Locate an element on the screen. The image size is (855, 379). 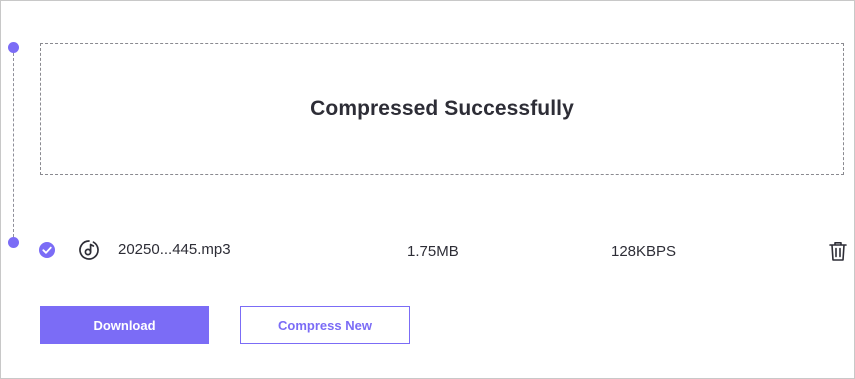
timeline-dot-top is located at coordinates (13, 47).